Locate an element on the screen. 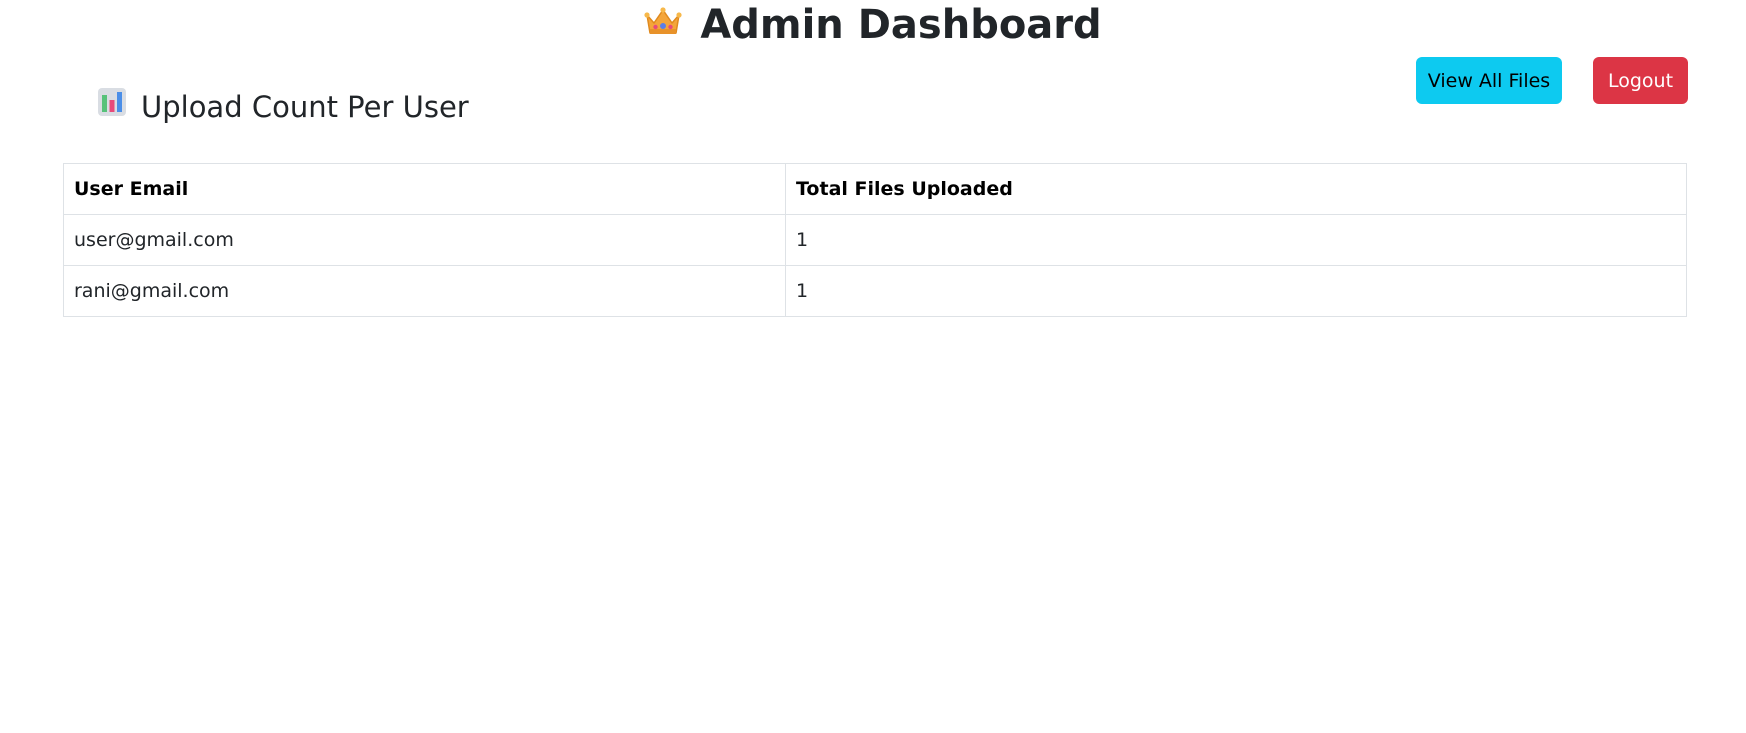 This screenshot has height=733, width=1746. crown-icon is located at coordinates (663, 24).